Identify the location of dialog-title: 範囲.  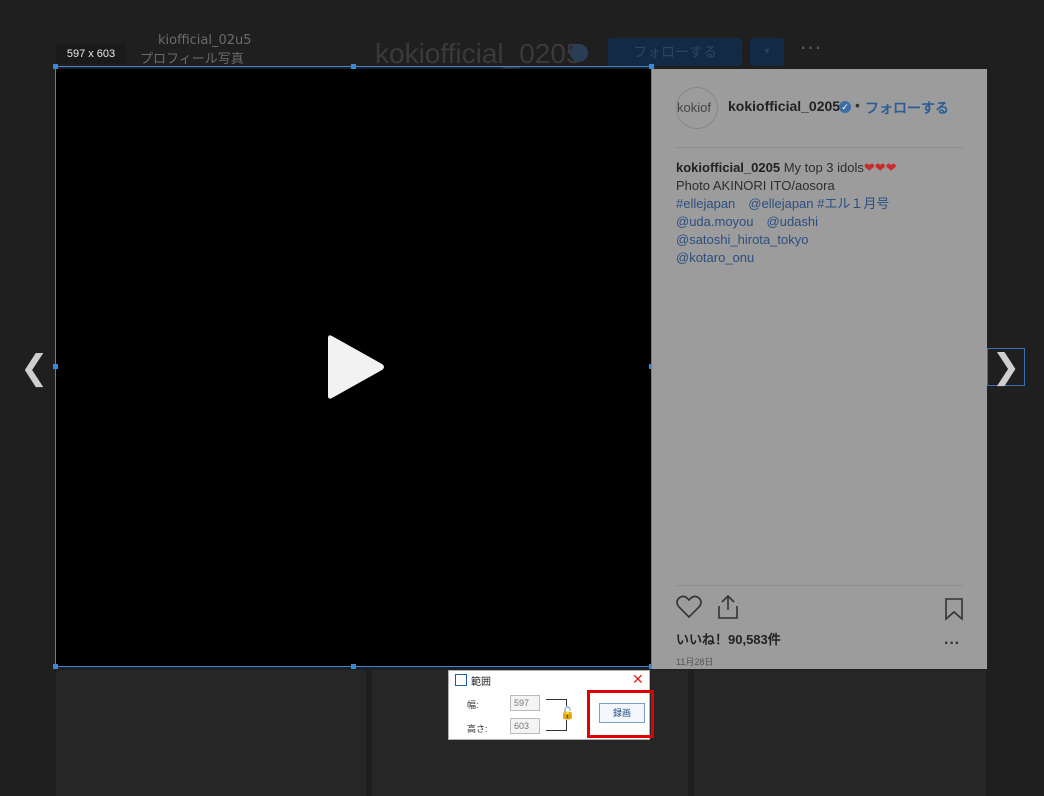
(481, 682).